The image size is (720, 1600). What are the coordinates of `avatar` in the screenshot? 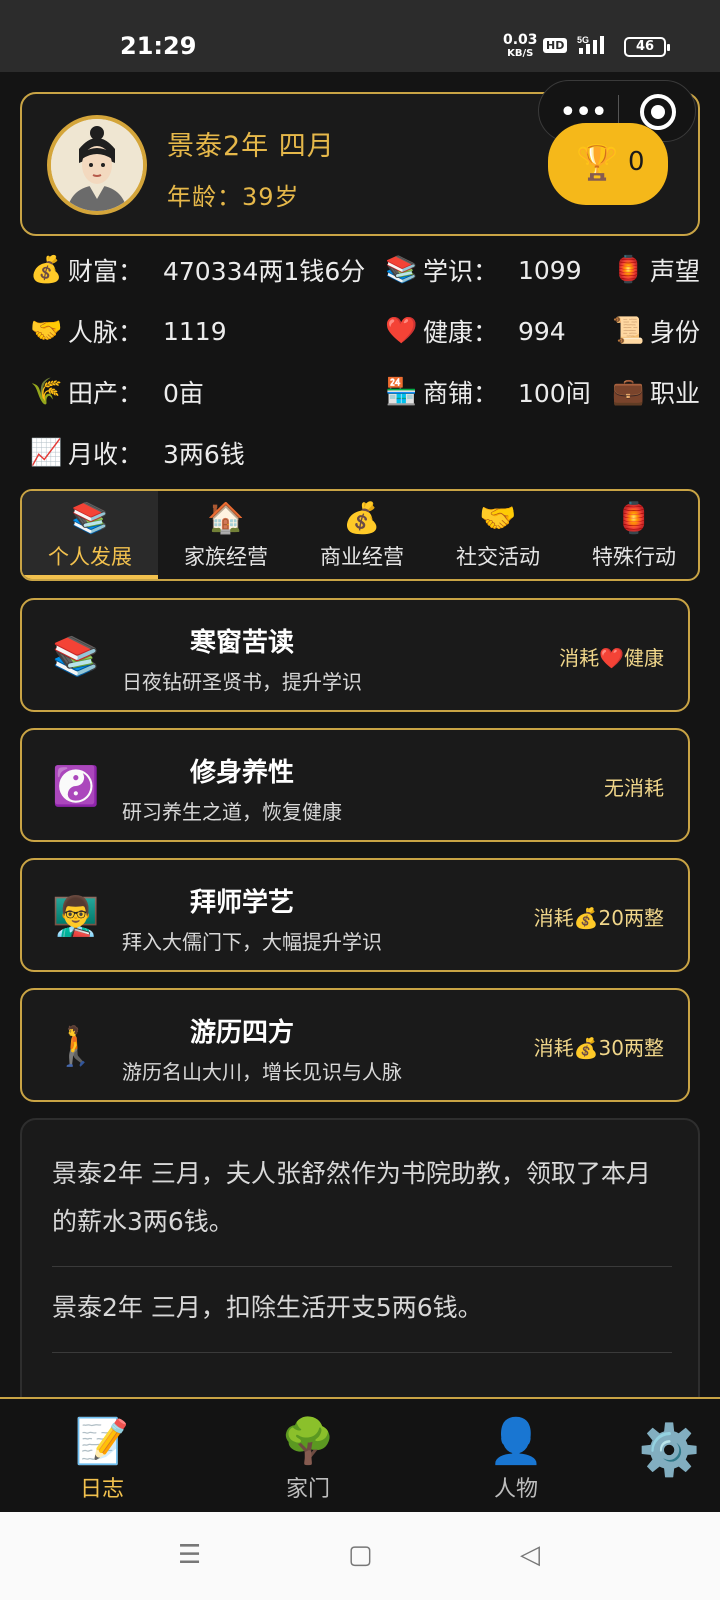 It's located at (97, 165).